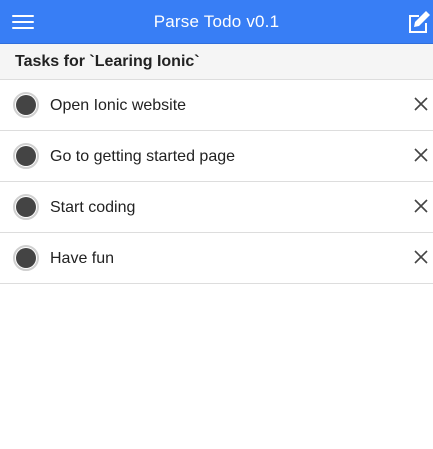  I want to click on compose-button, so click(418, 22).